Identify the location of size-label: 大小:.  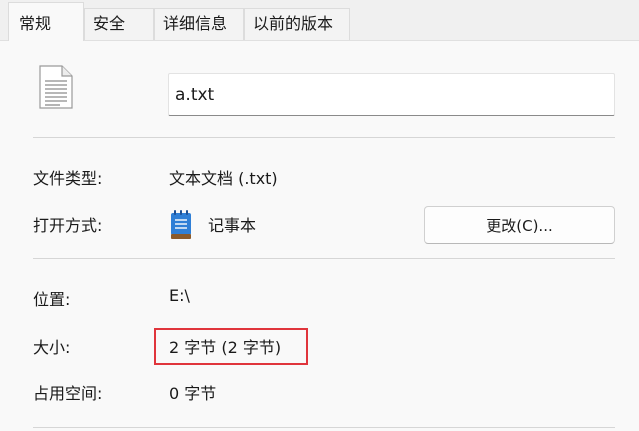
(52, 347).